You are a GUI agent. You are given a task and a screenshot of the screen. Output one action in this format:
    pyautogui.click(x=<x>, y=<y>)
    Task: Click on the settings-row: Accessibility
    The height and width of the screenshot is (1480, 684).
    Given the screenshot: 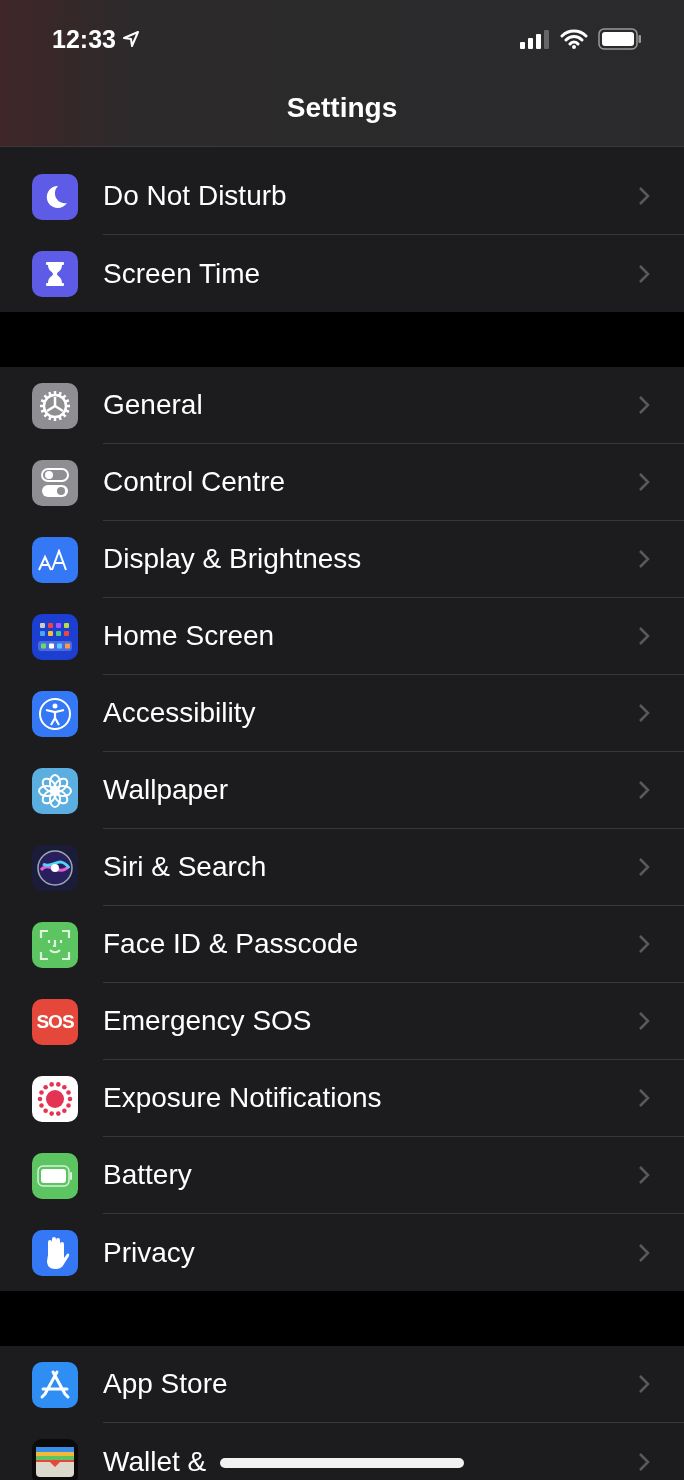 What is the action you would take?
    pyautogui.click(x=342, y=713)
    